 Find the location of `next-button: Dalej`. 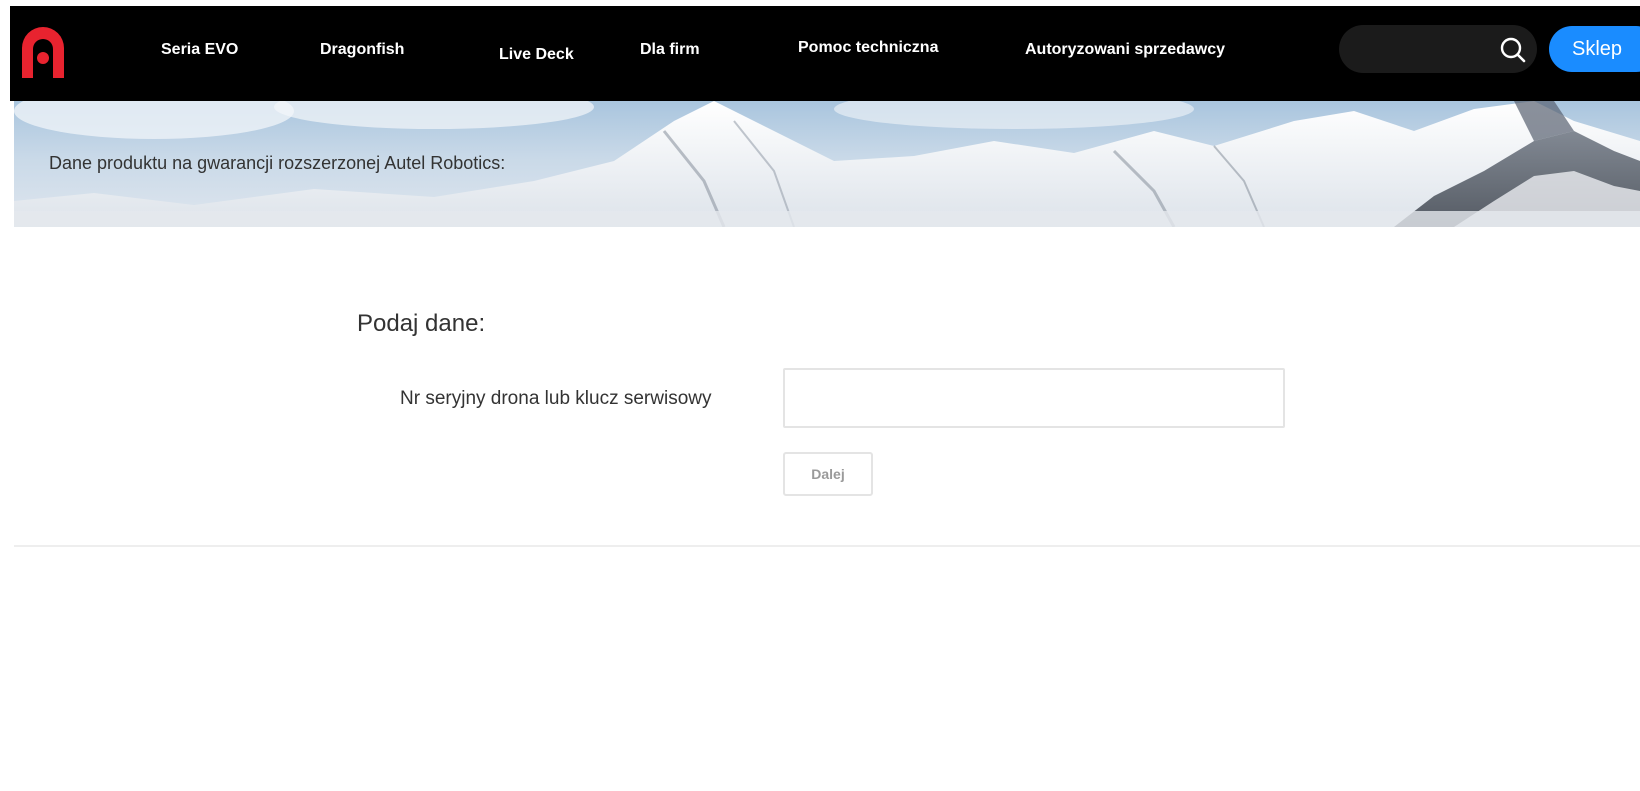

next-button: Dalej is located at coordinates (828, 474).